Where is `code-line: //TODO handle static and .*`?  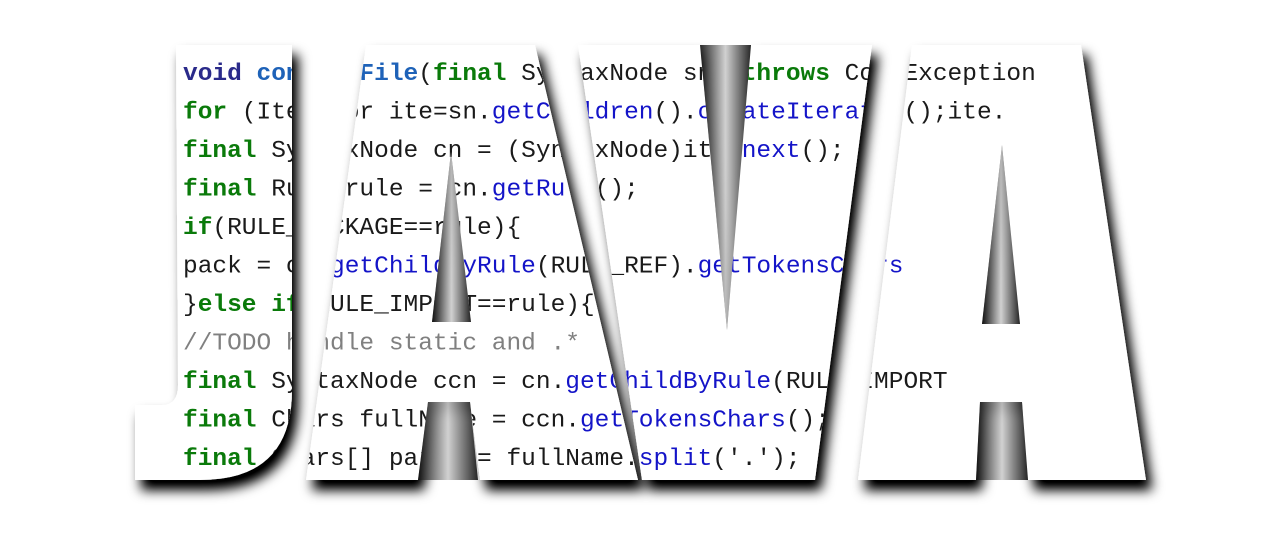 code-line: //TODO handle static and .* is located at coordinates (381, 344).